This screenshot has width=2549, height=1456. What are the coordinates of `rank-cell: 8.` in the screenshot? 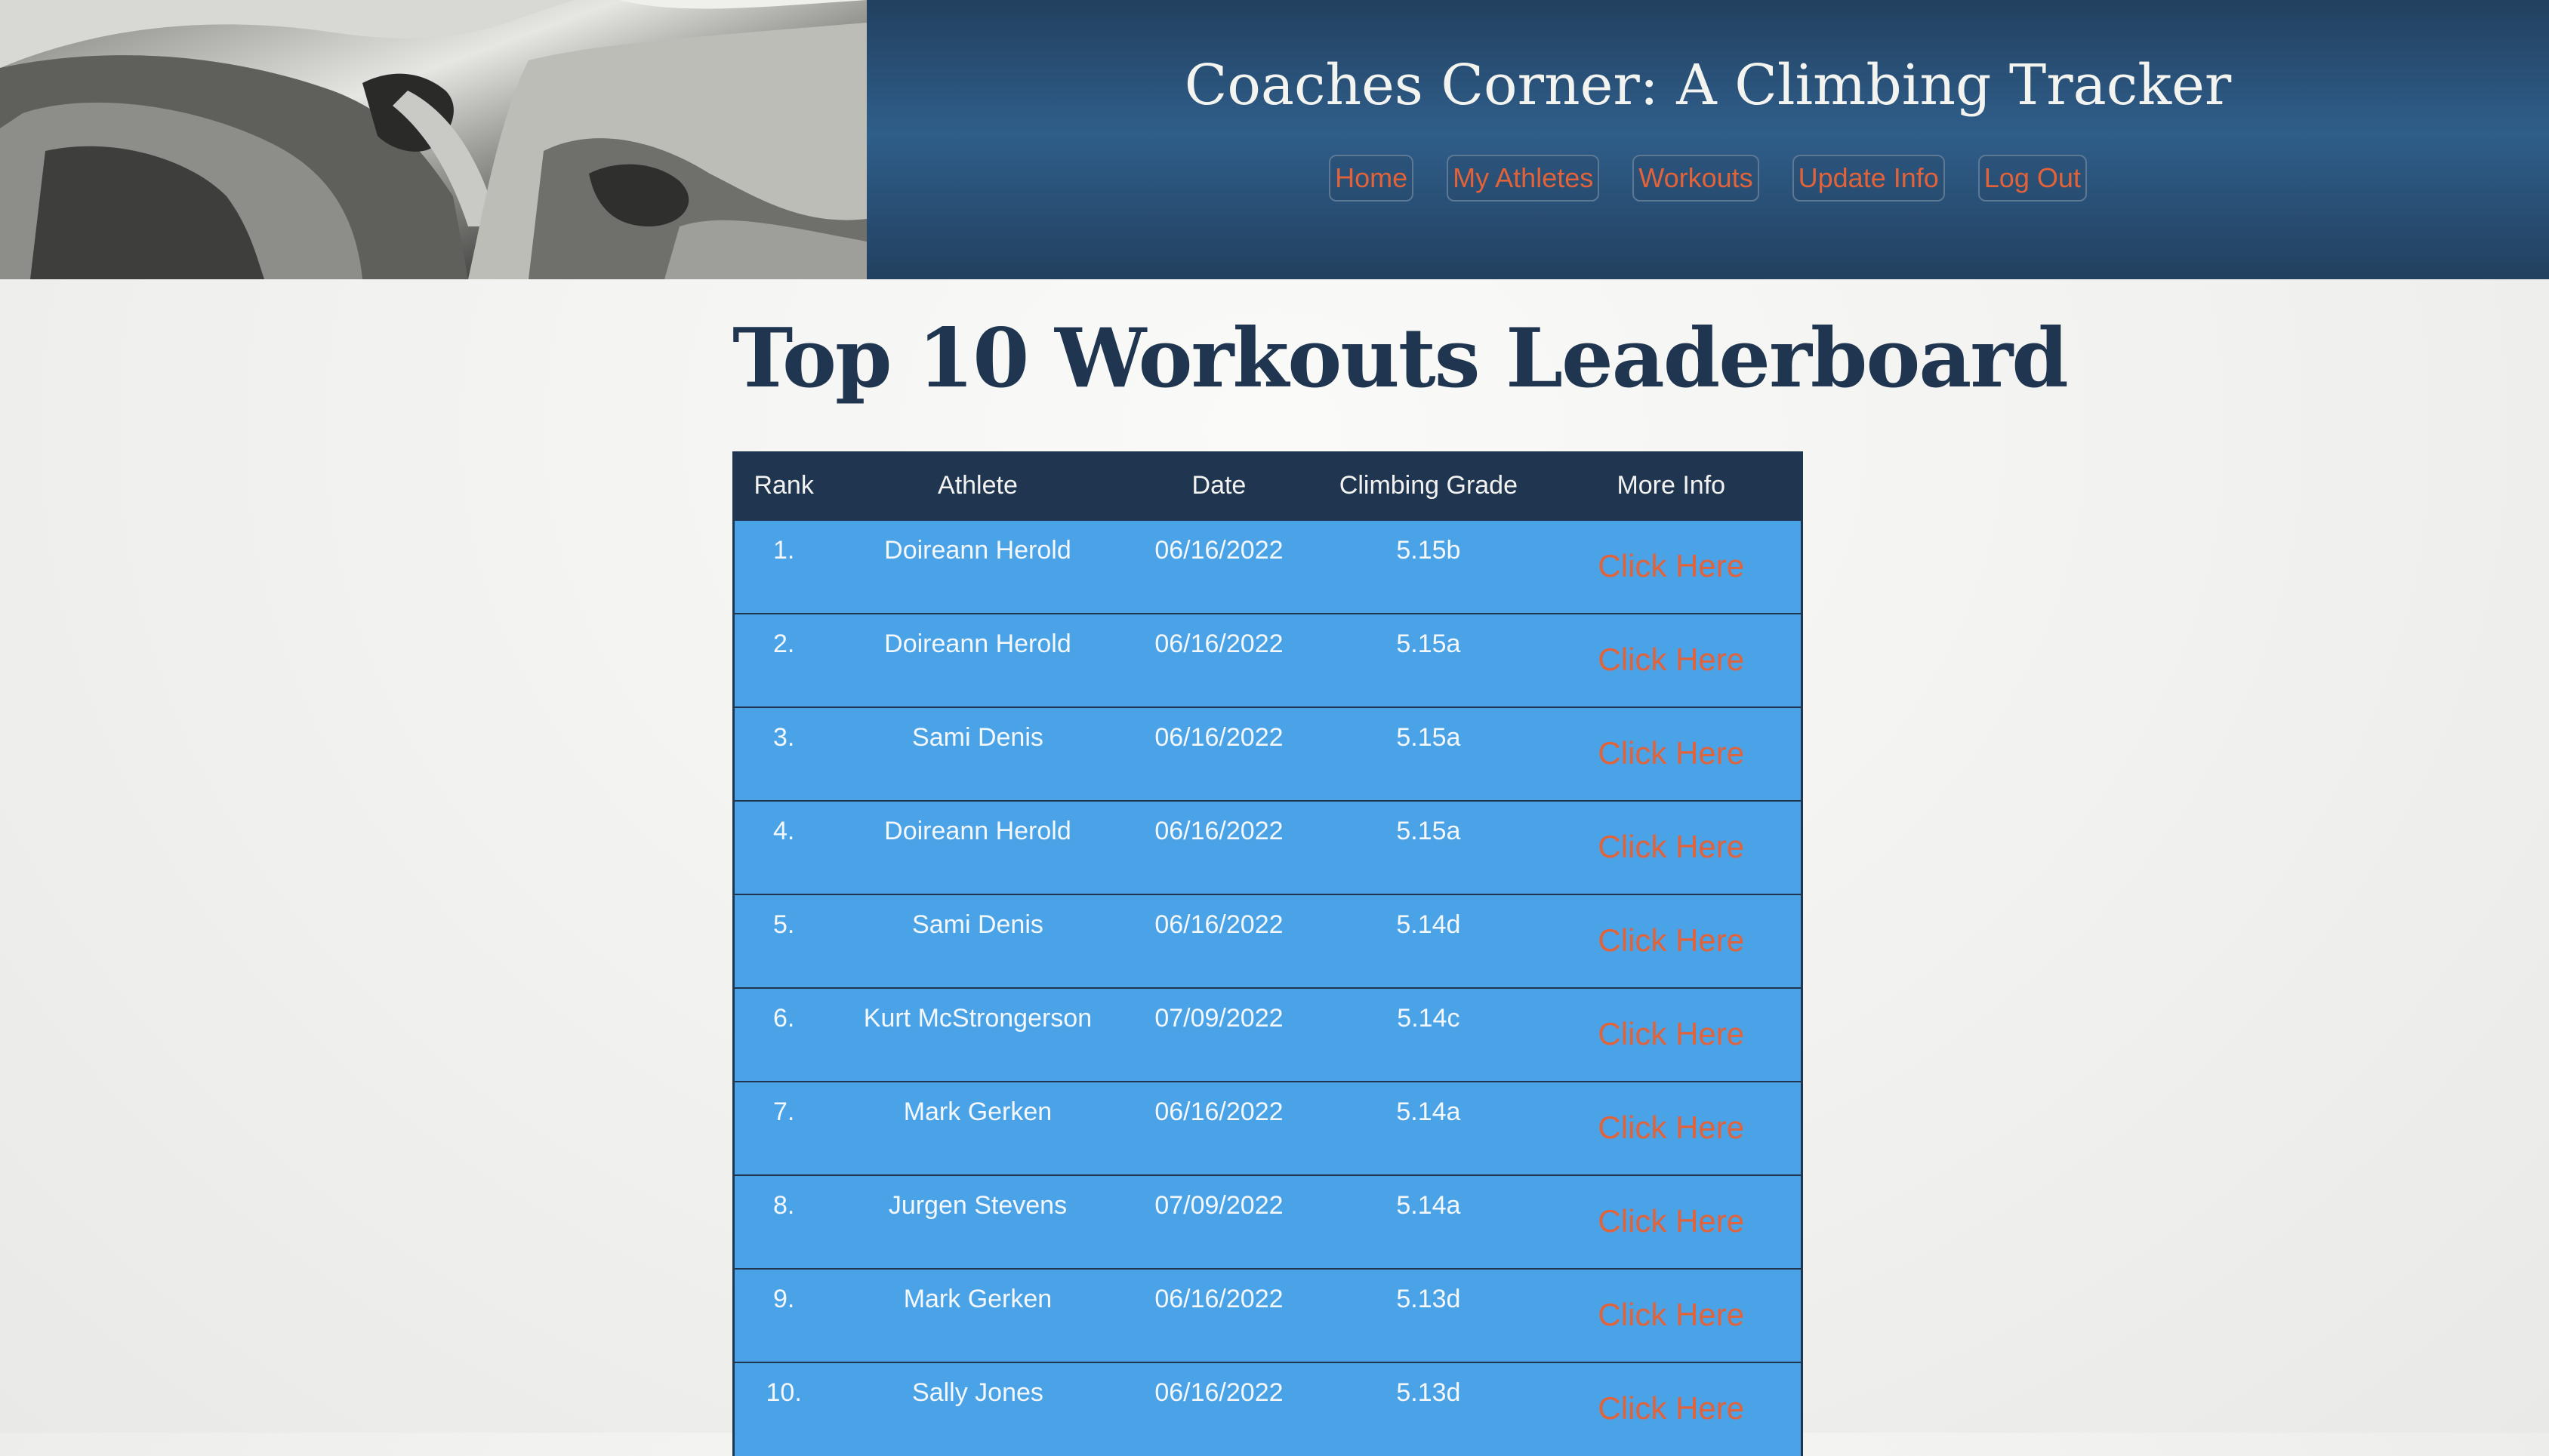 It's located at (783, 1221).